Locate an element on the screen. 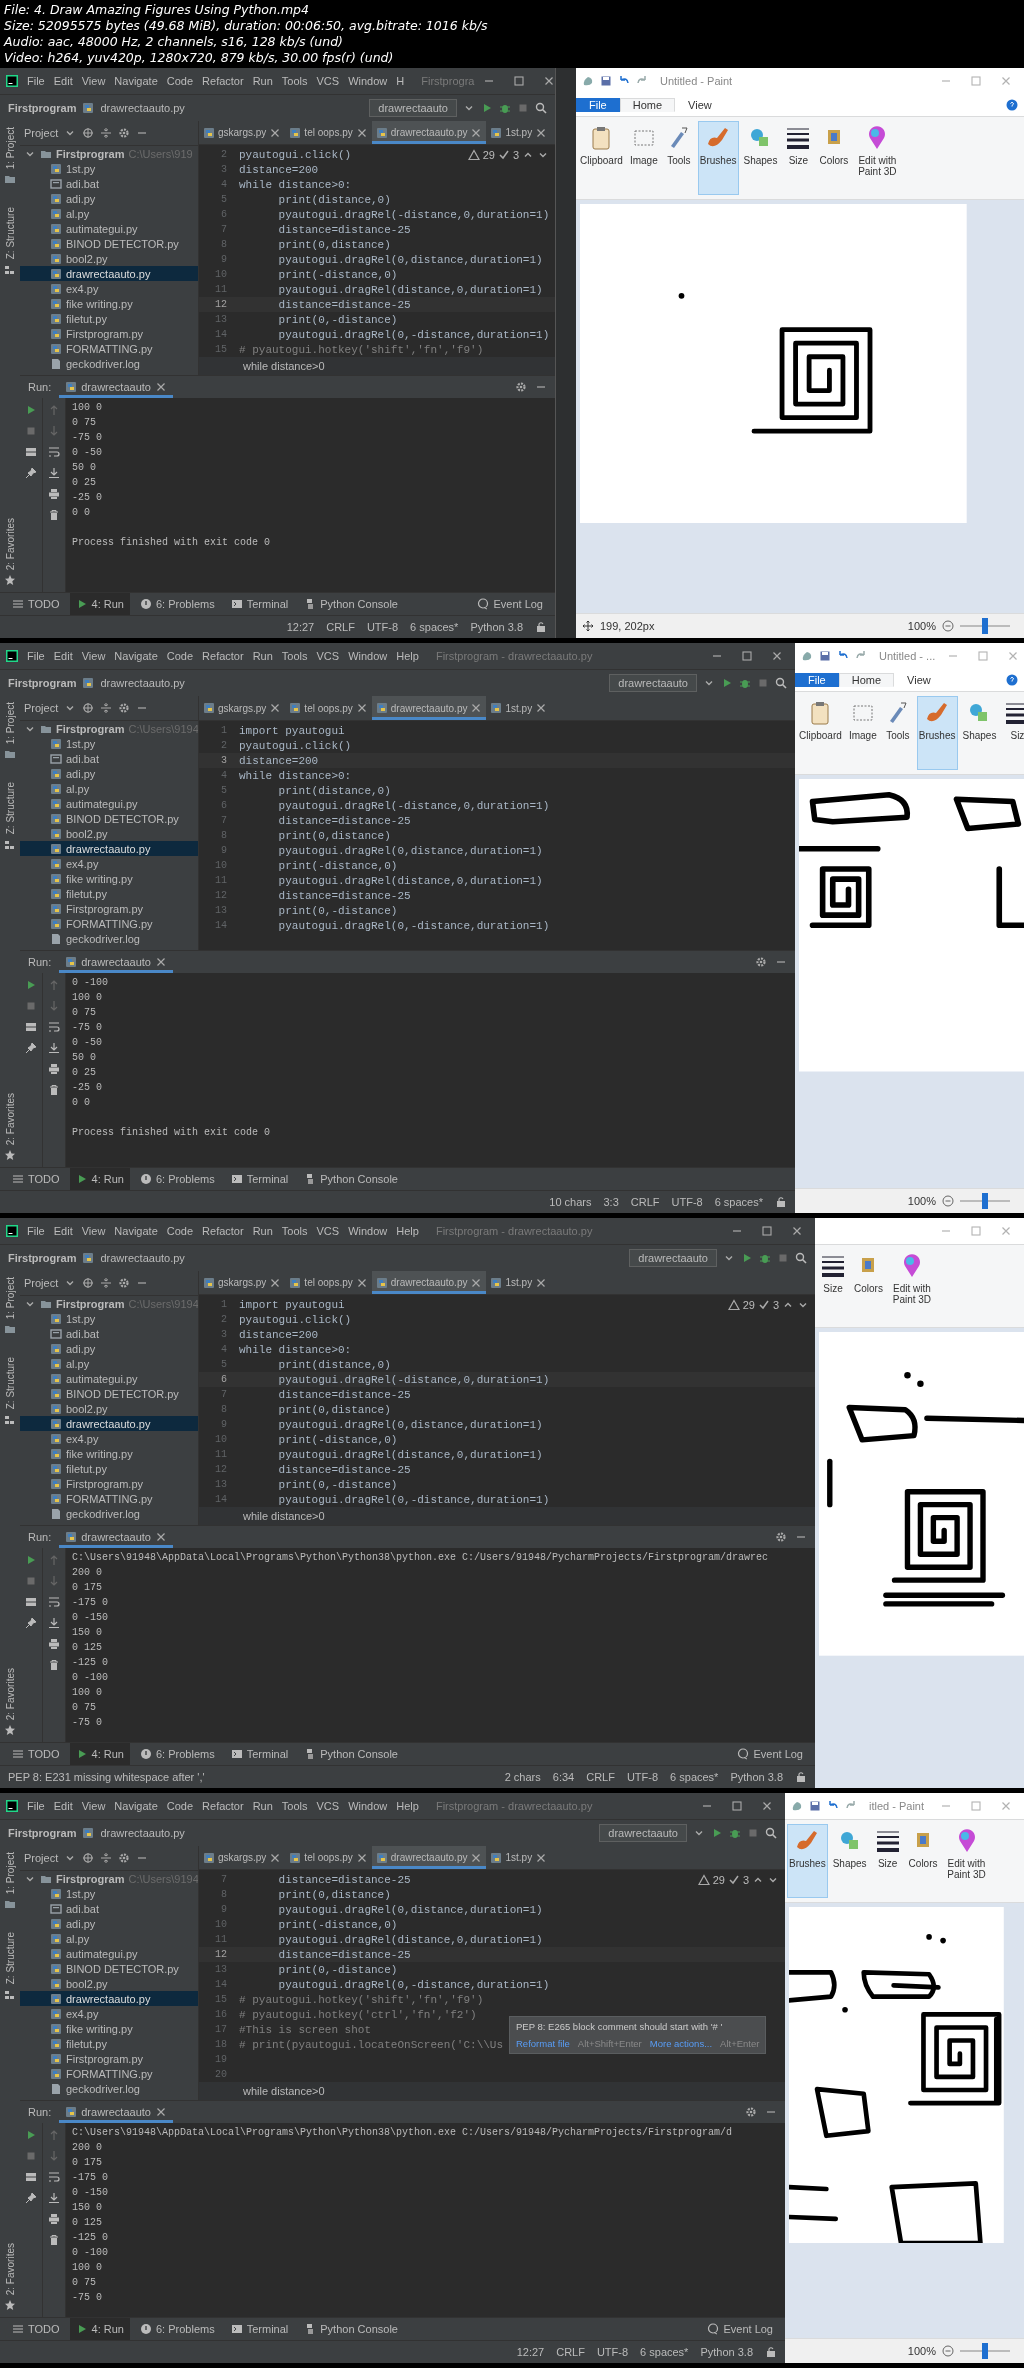  help-icon is located at coordinates (1012, 680).